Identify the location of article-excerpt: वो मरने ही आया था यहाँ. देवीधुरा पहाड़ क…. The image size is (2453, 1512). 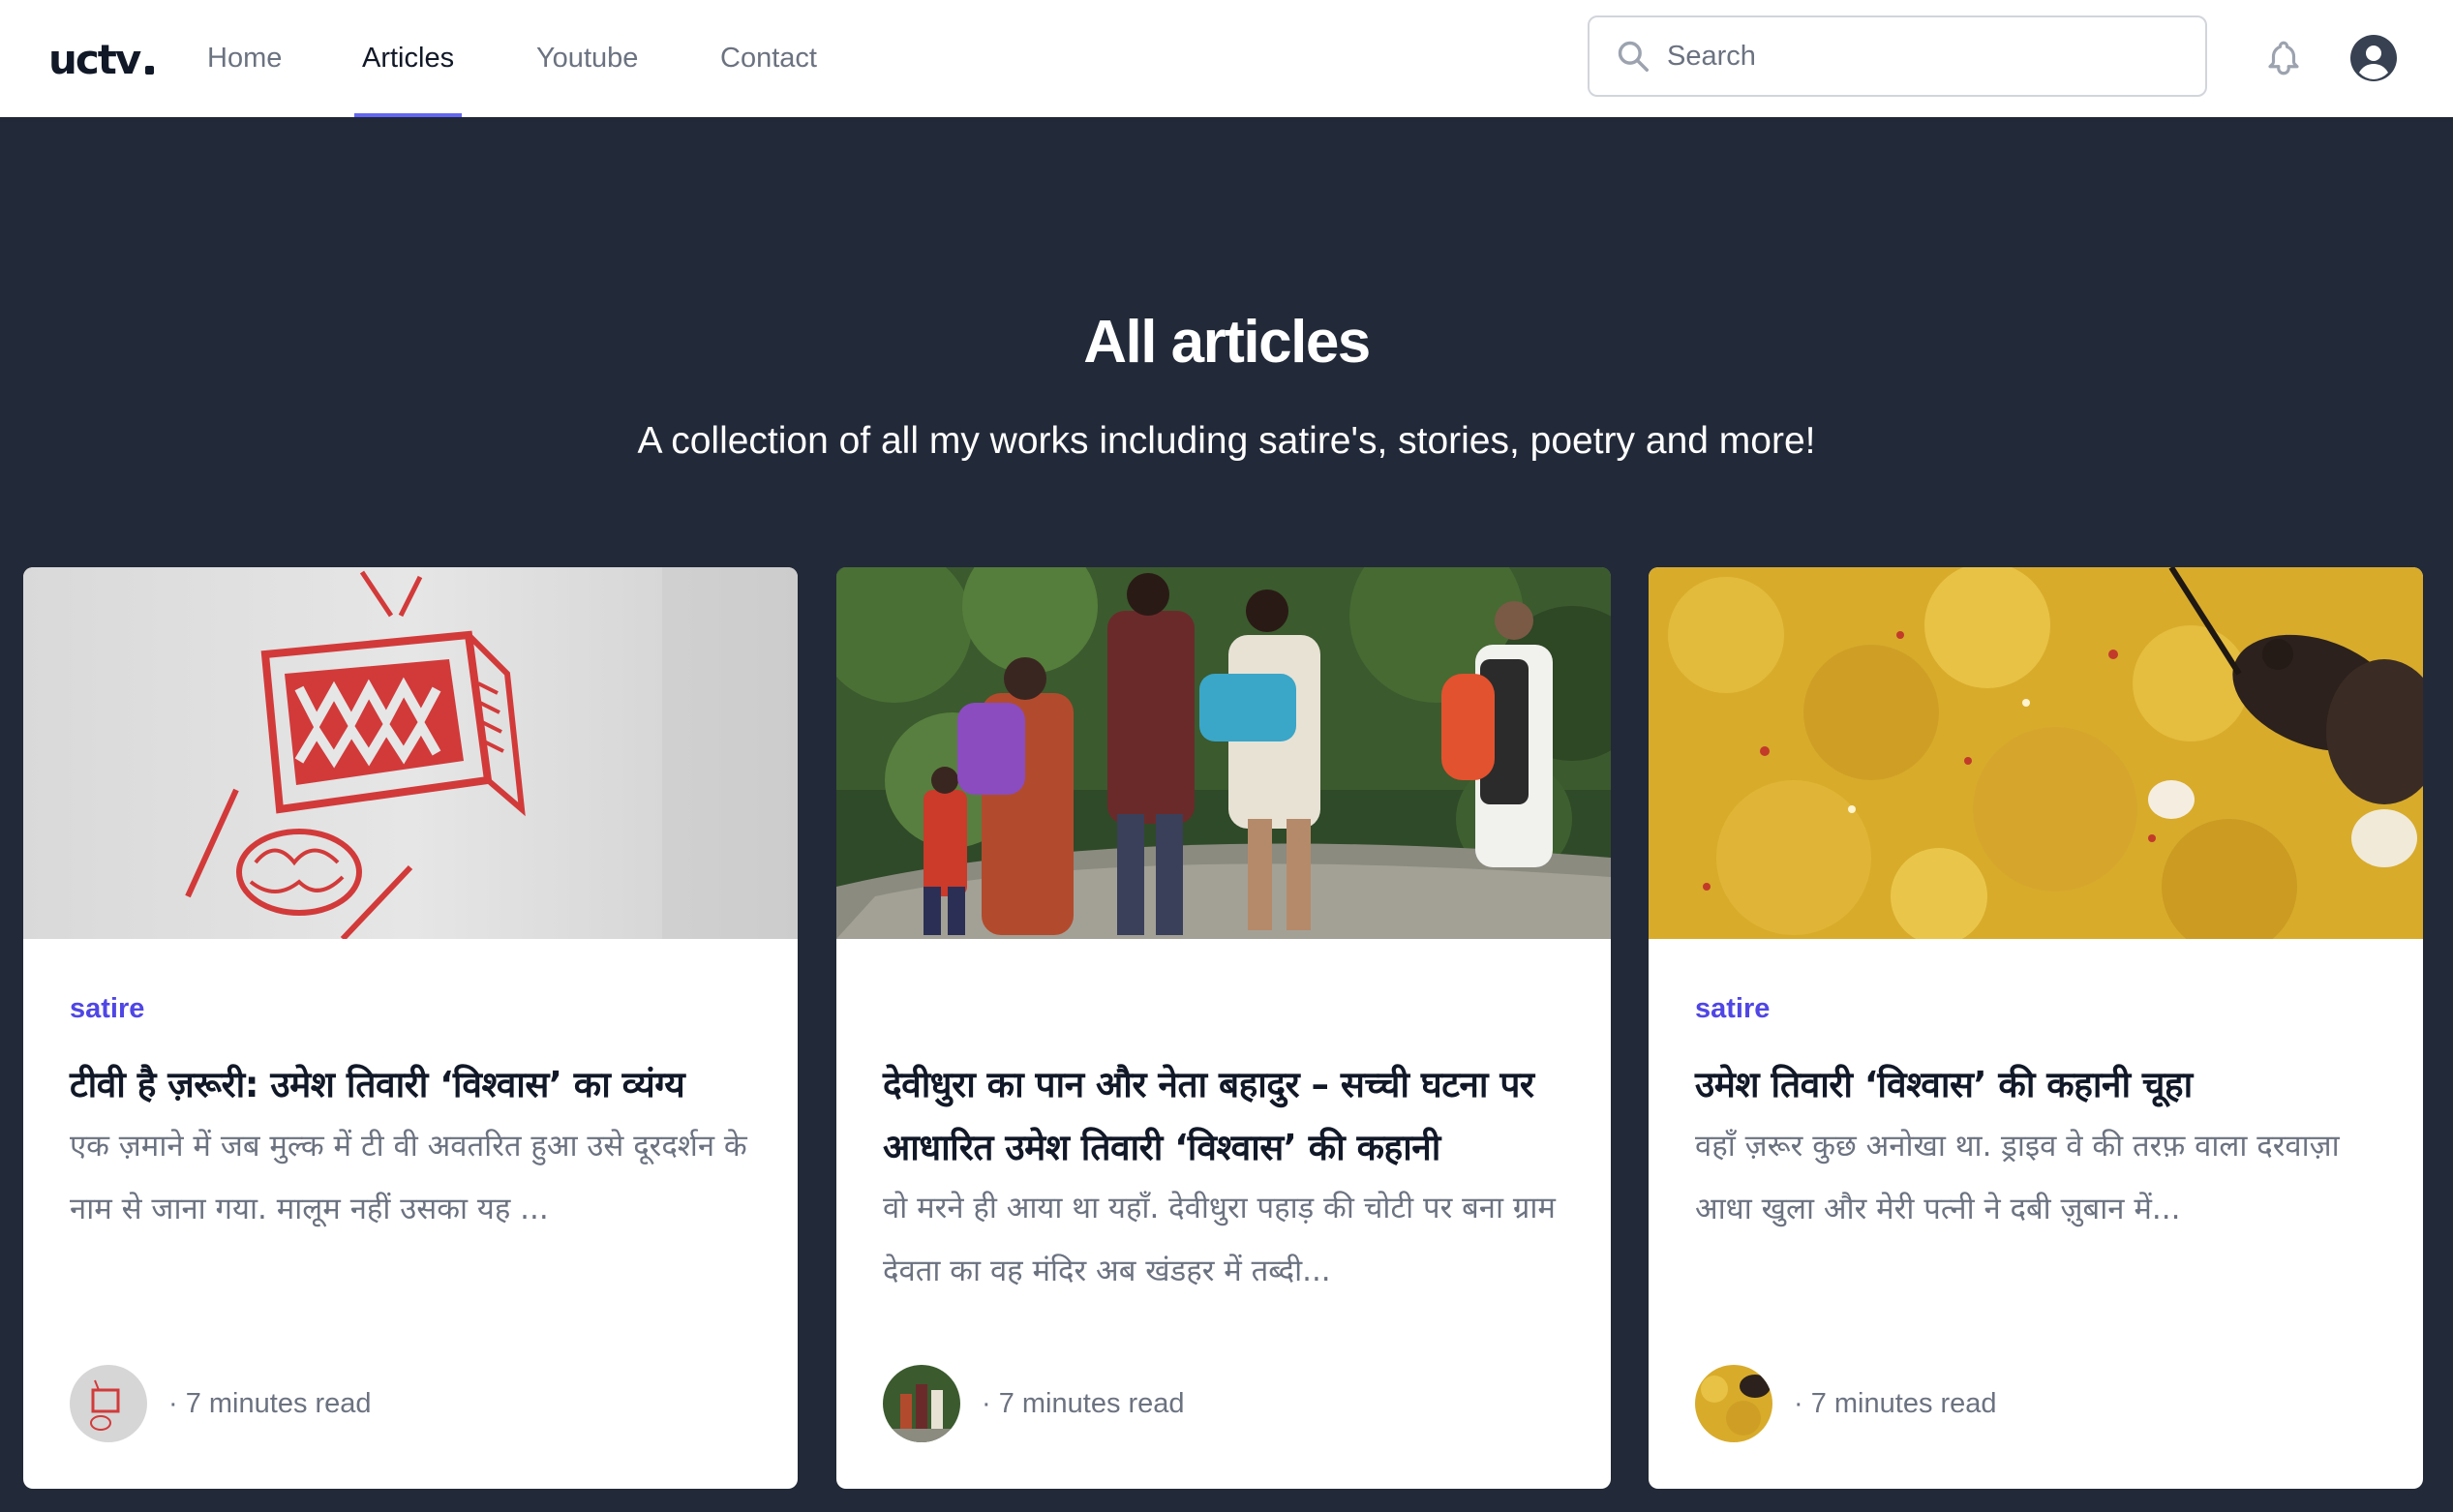
(1219, 1239).